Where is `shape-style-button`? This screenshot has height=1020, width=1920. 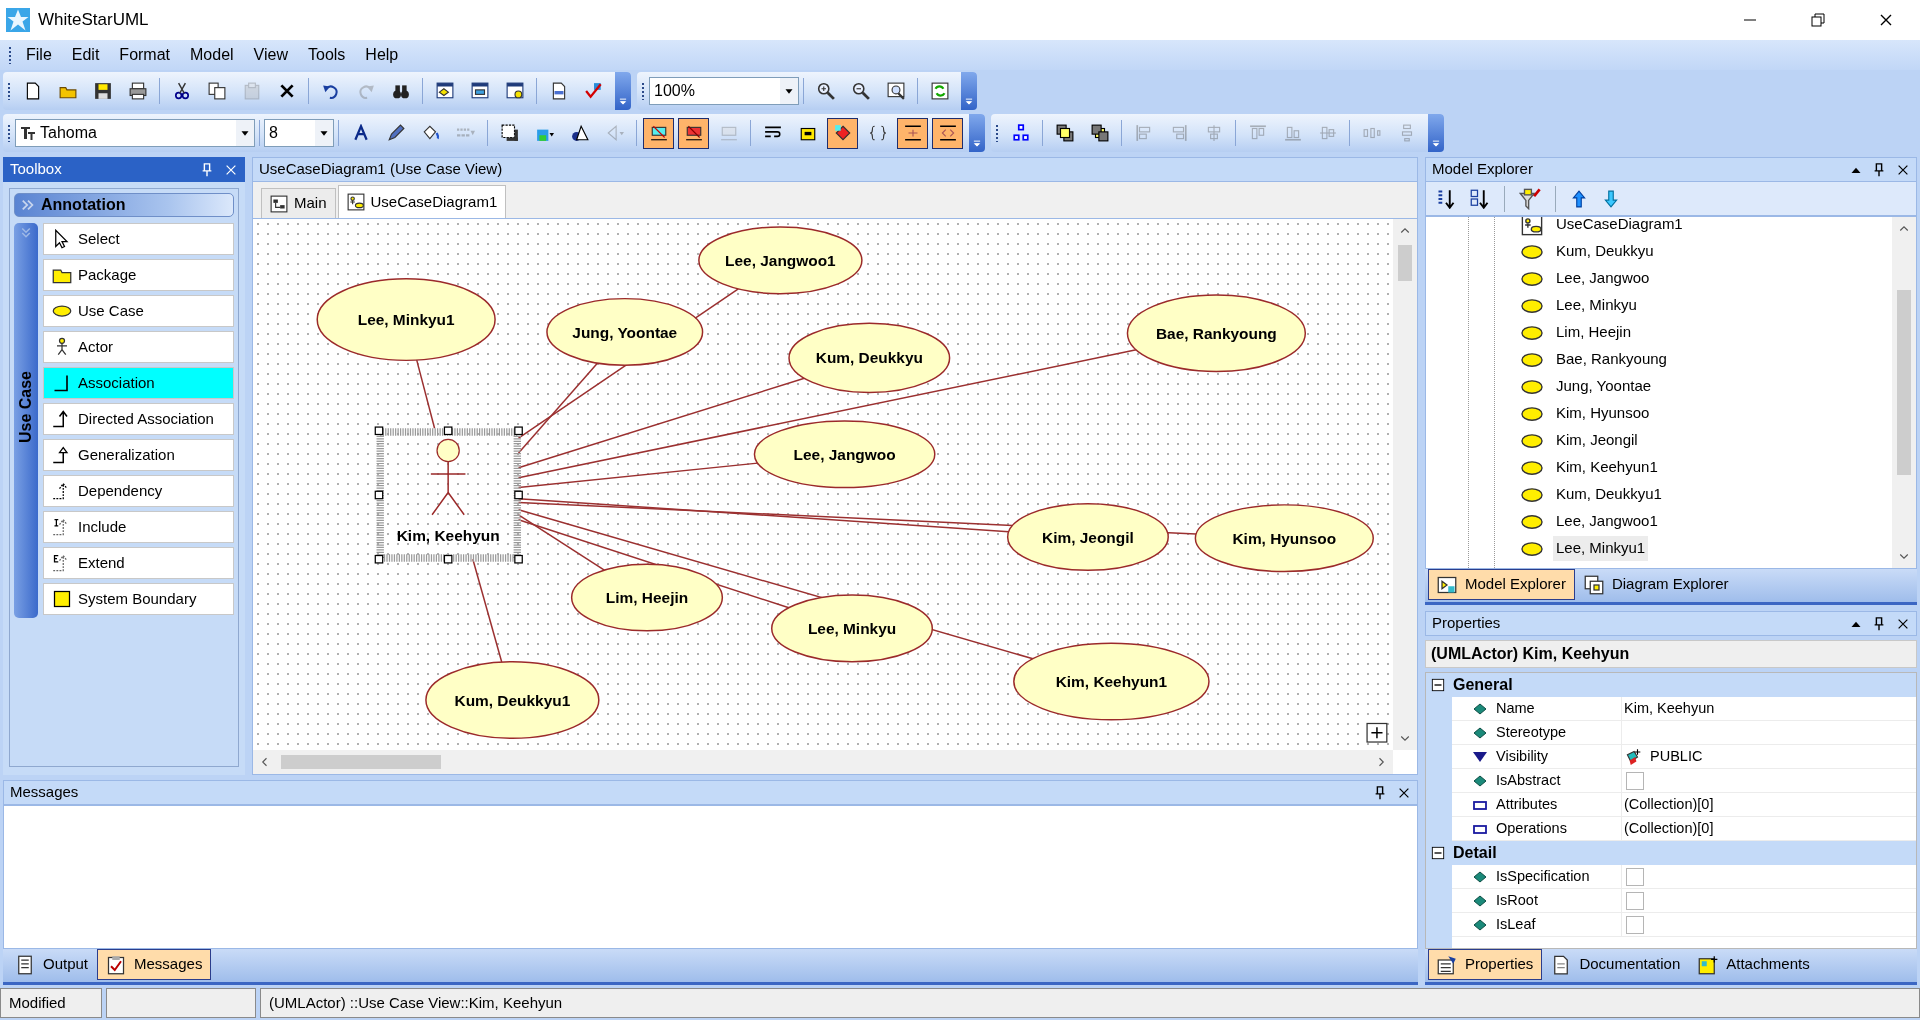
shape-style-button is located at coordinates (658, 133).